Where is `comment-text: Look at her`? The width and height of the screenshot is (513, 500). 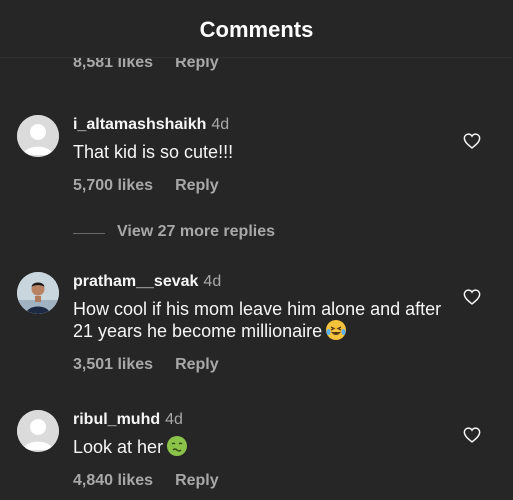
comment-text: Look at her is located at coordinates (263, 447).